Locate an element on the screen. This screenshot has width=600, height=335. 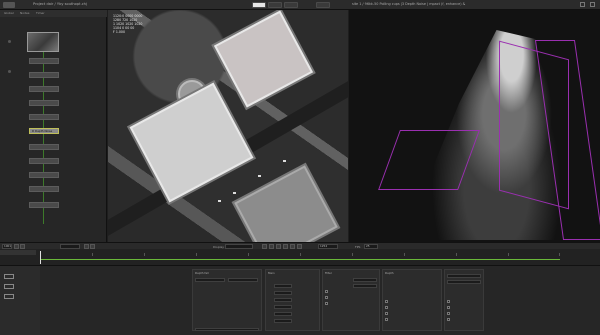
group-title: Filter is located at coordinates (328, 273).